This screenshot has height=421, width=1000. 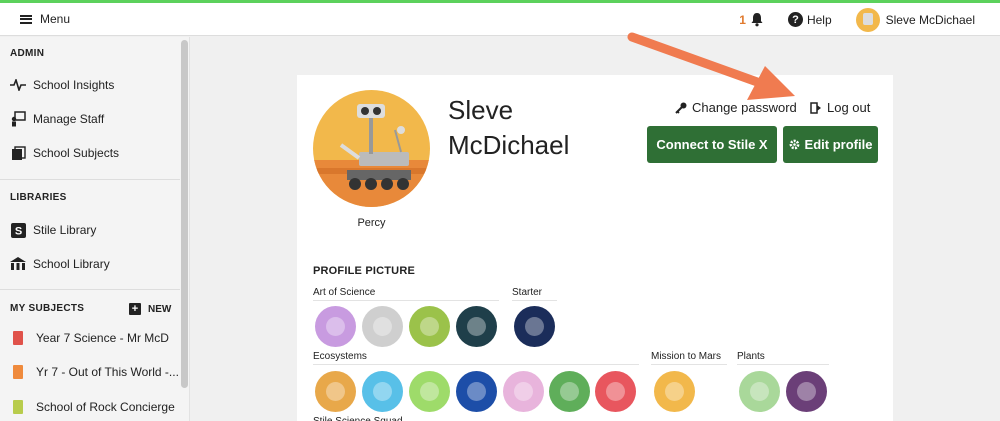 I want to click on pulse-icon, so click(x=18, y=85).